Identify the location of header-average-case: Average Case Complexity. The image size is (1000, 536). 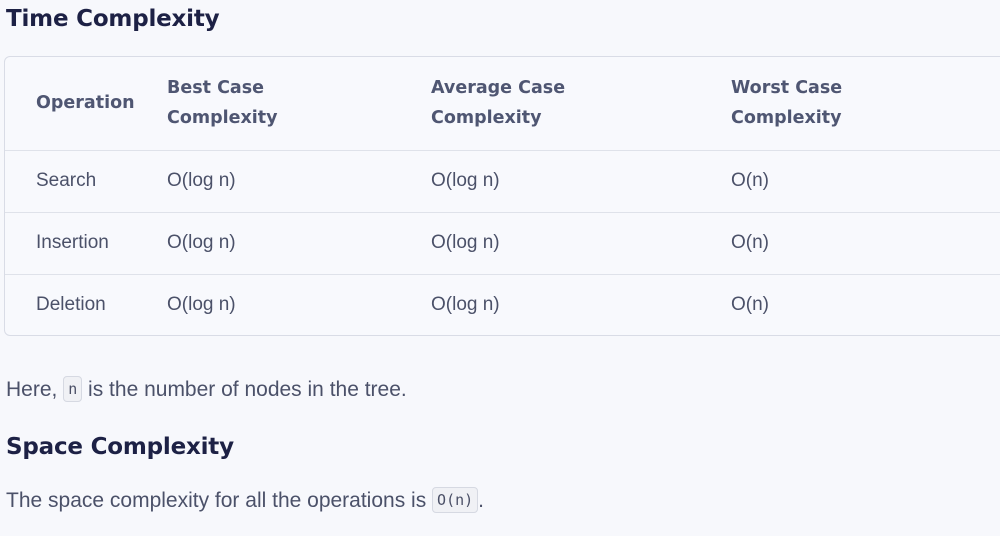
(498, 103).